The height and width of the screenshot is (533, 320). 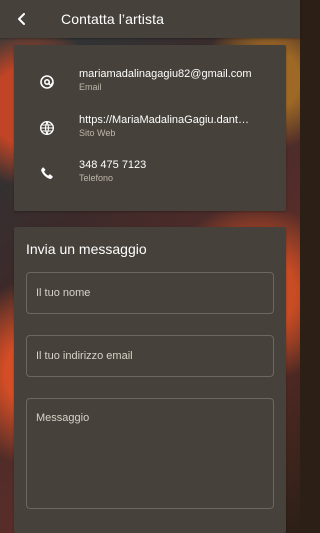 What do you see at coordinates (47, 128) in the screenshot?
I see `globe-icon` at bounding box center [47, 128].